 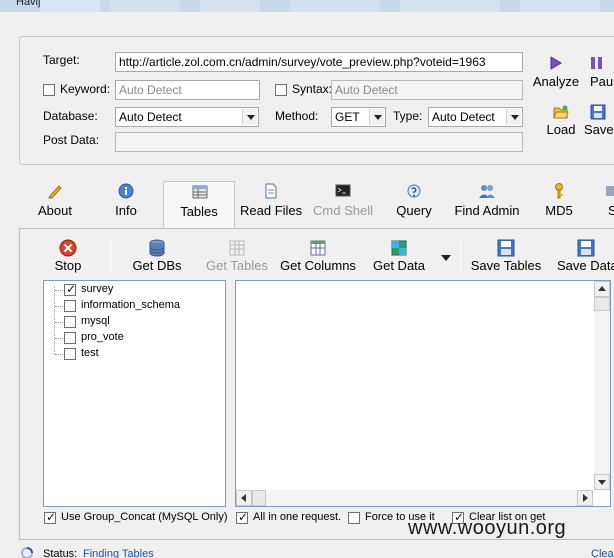 I want to click on vertical-scrollbar-track, so click(x=602, y=392).